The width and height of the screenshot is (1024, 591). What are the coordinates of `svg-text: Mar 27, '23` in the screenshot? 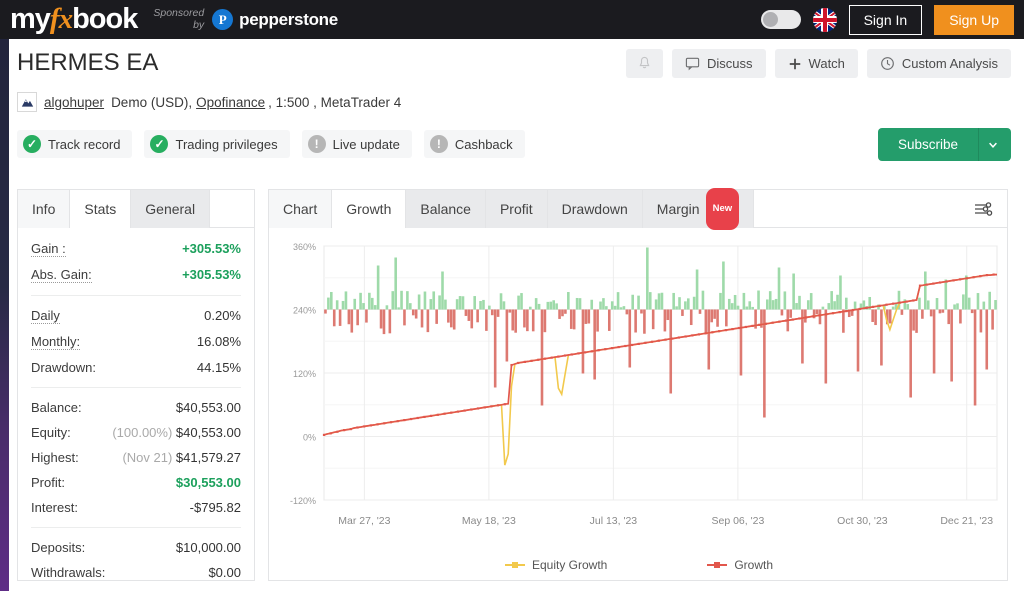 It's located at (364, 521).